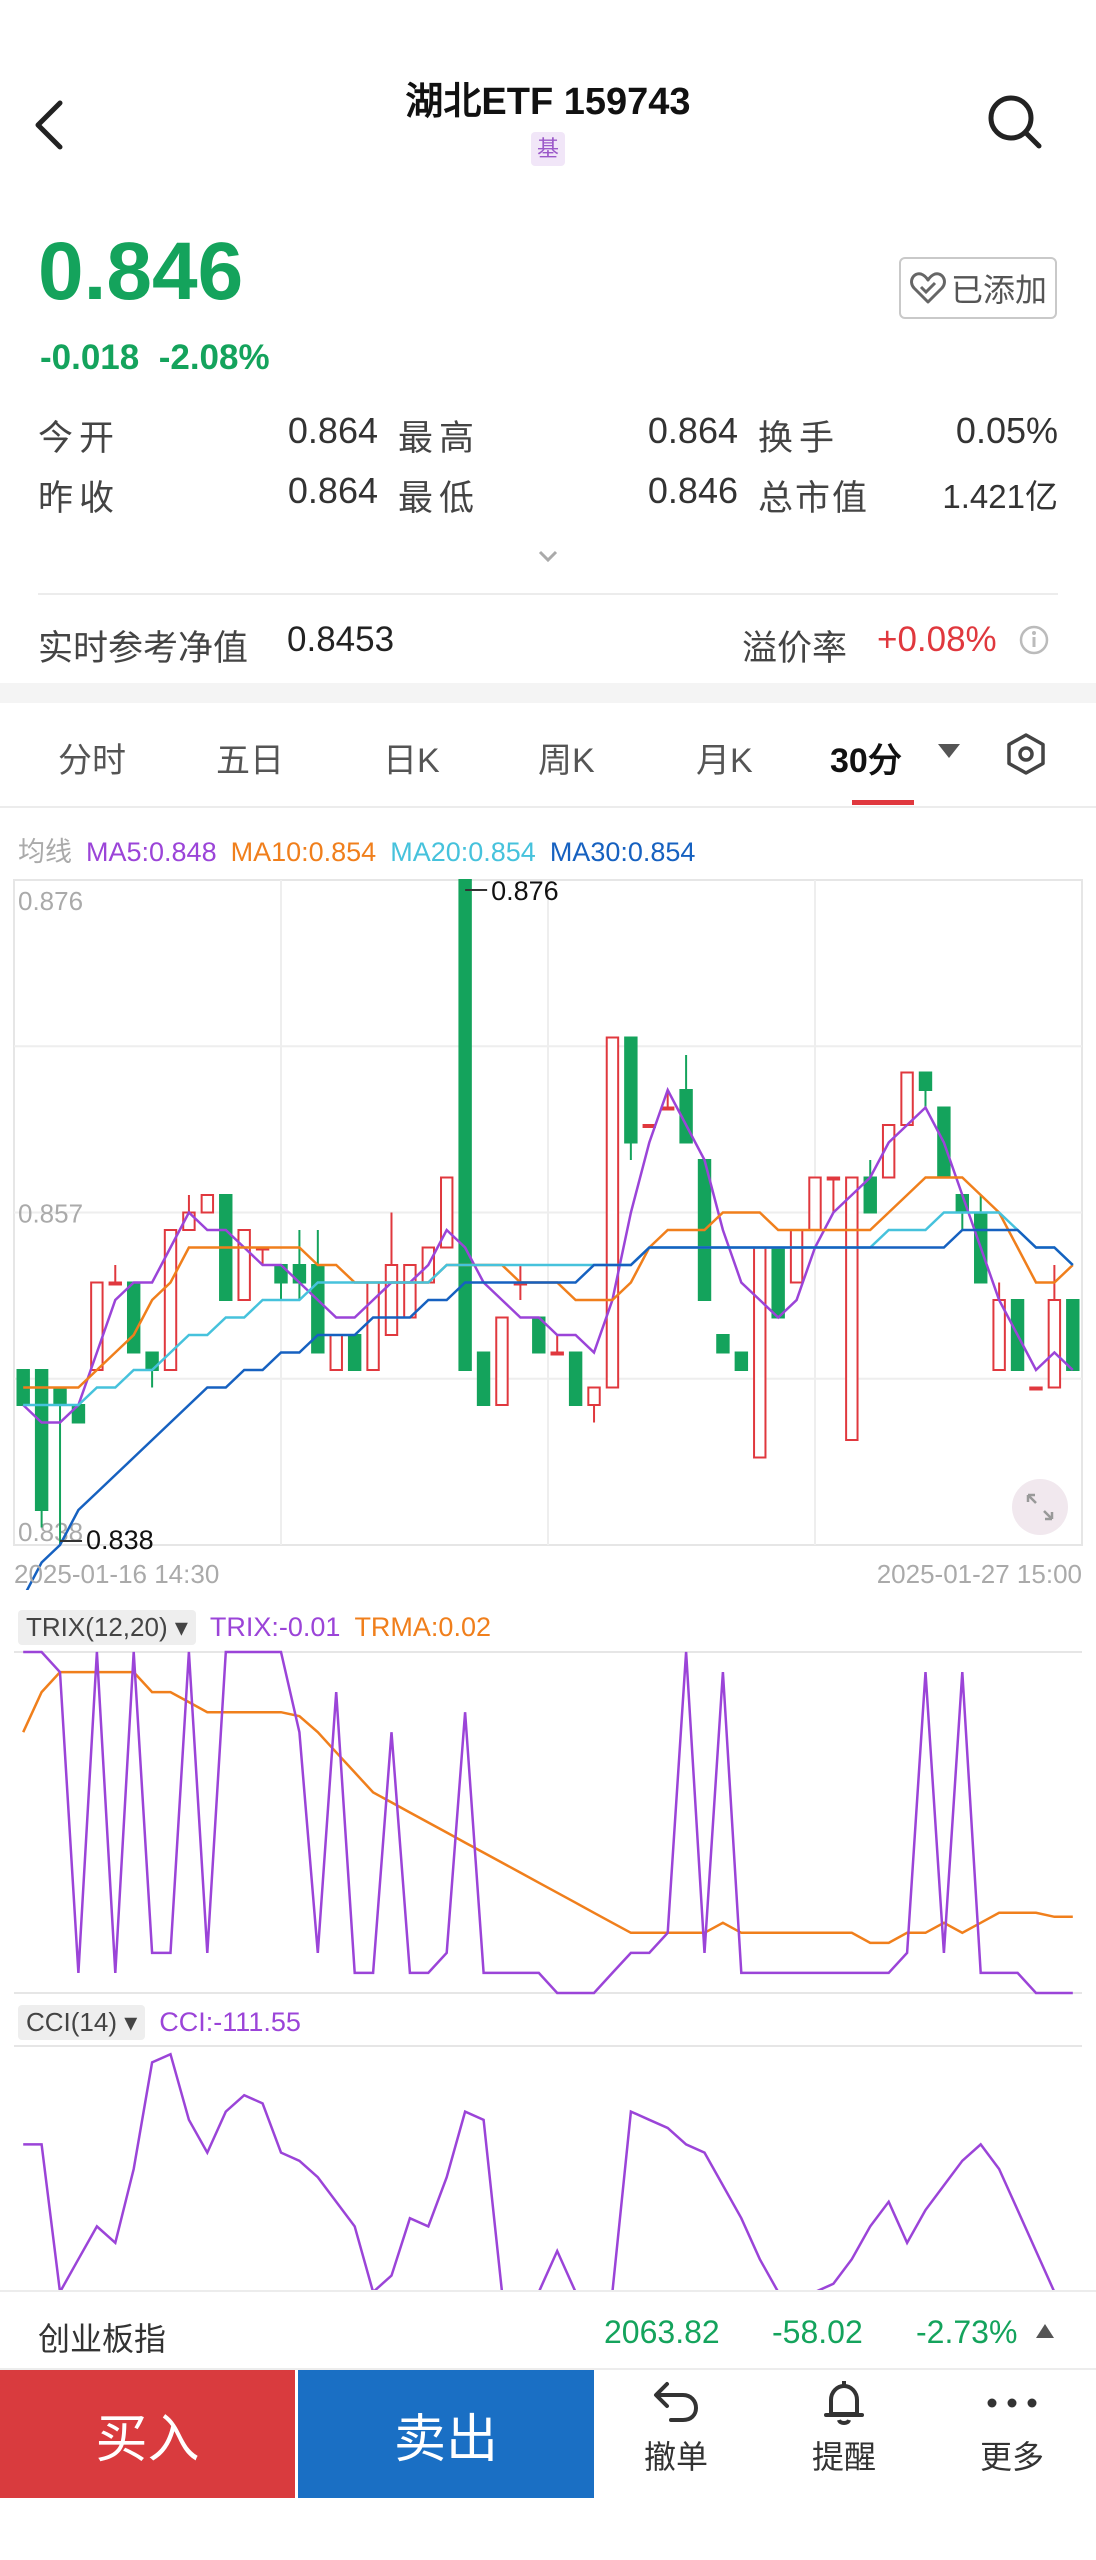 Image resolution: width=1096 pixels, height=2560 pixels. I want to click on watchlist-added-button: 已添加, so click(978, 288).